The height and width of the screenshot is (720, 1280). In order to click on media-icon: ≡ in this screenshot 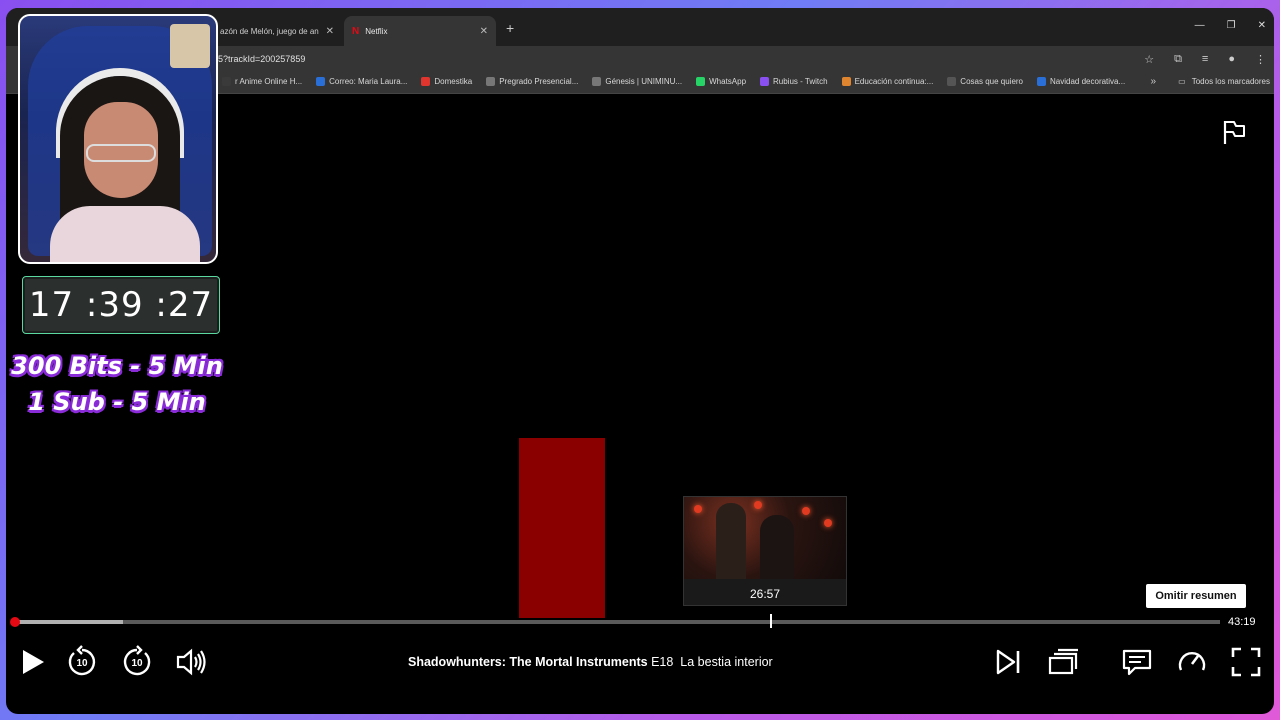, I will do `click(1205, 59)`.